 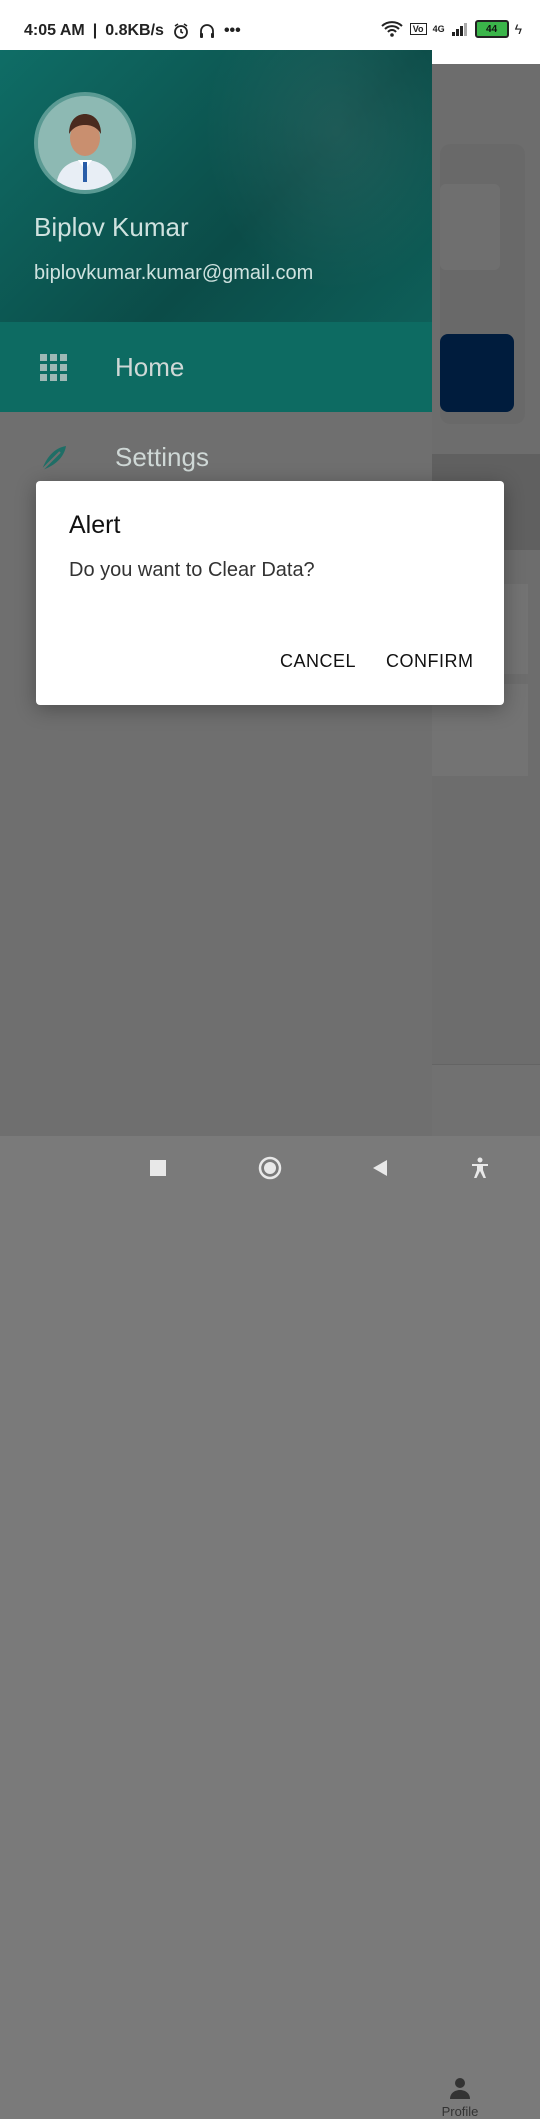 What do you see at coordinates (216, 186) in the screenshot?
I see `drawer-header: Biplov Kumar biplovkumar.kumar@gmail.com` at bounding box center [216, 186].